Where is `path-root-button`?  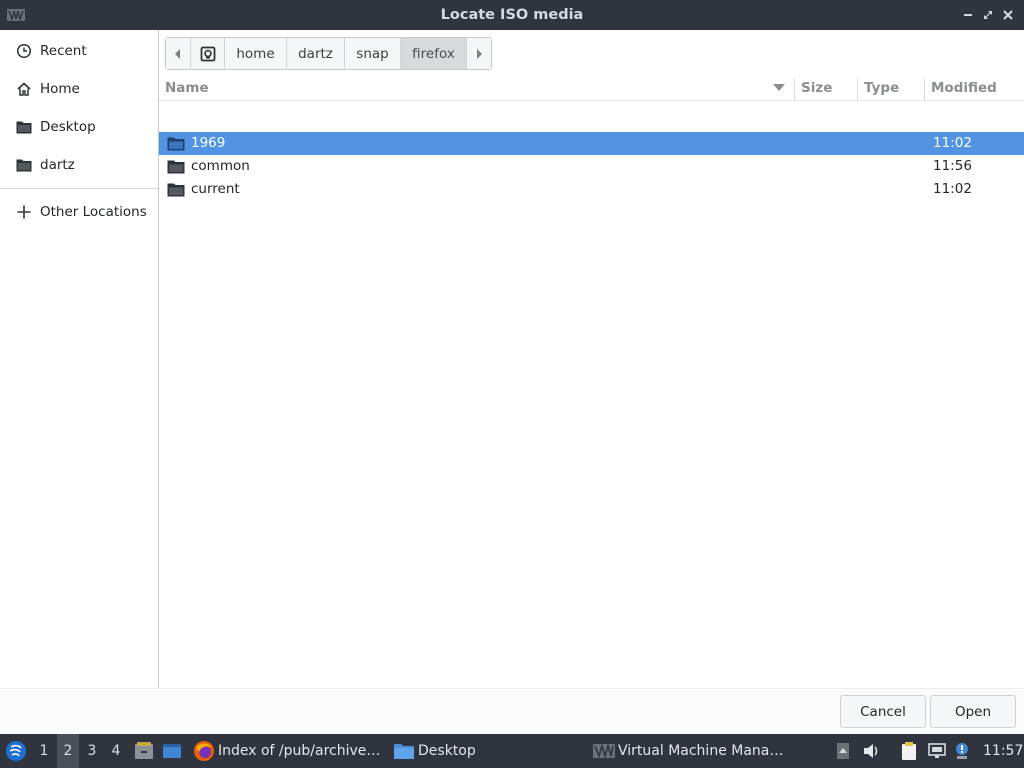
path-root-button is located at coordinates (208, 53).